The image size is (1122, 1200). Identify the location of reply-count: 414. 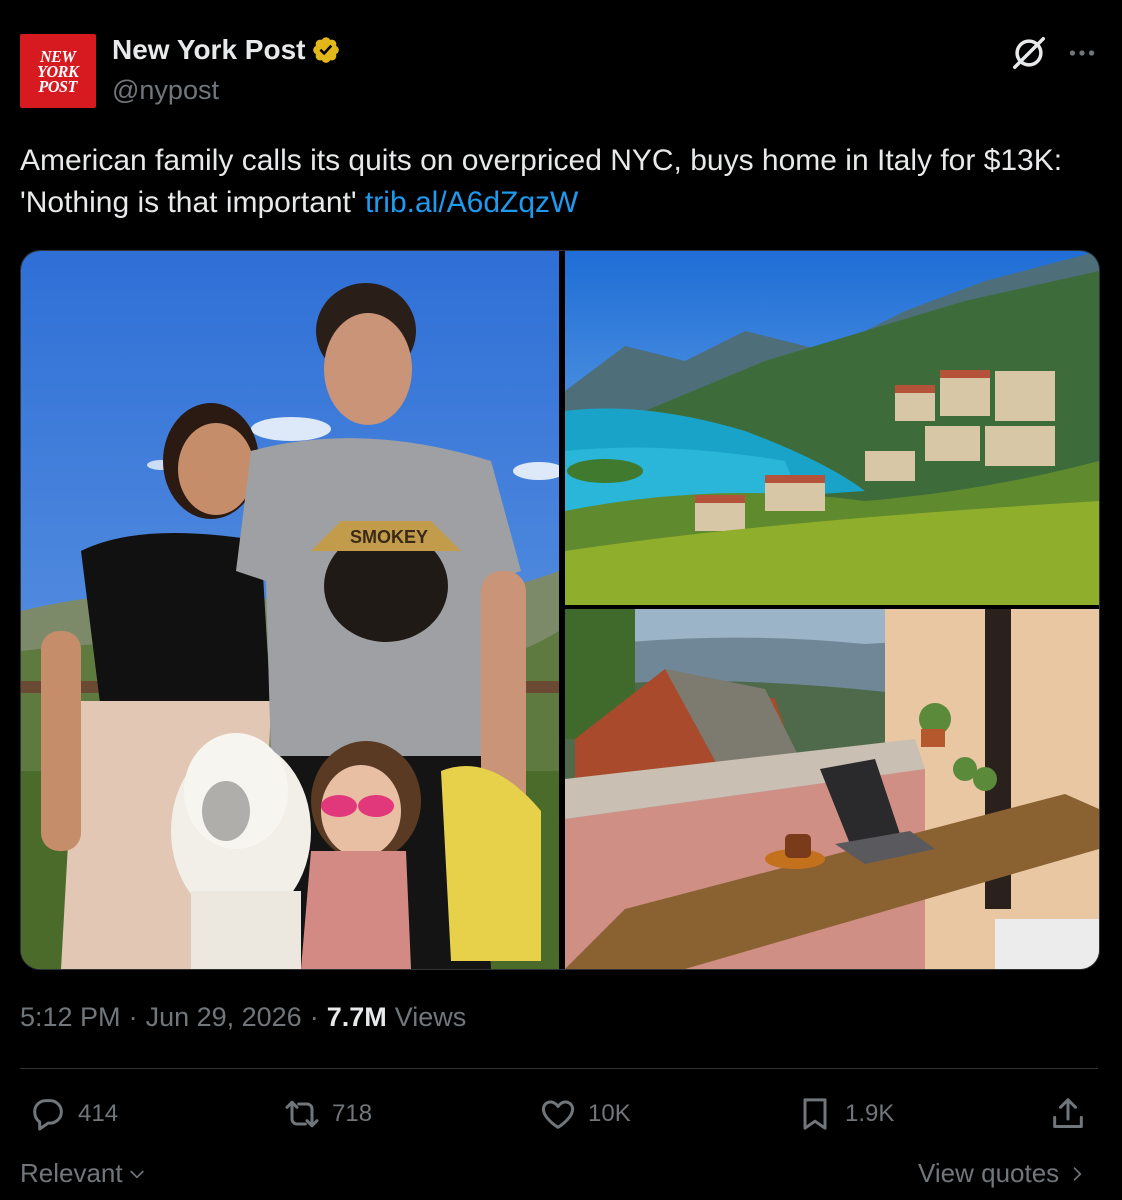
(98, 1113).